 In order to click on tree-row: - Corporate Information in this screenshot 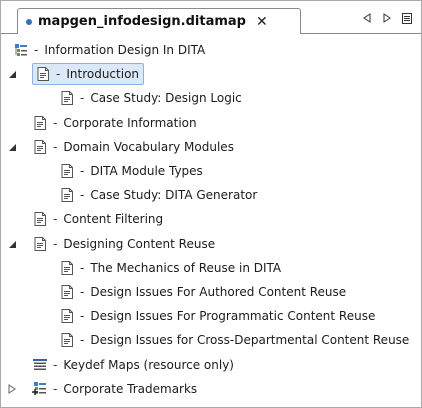, I will do `click(211, 123)`.